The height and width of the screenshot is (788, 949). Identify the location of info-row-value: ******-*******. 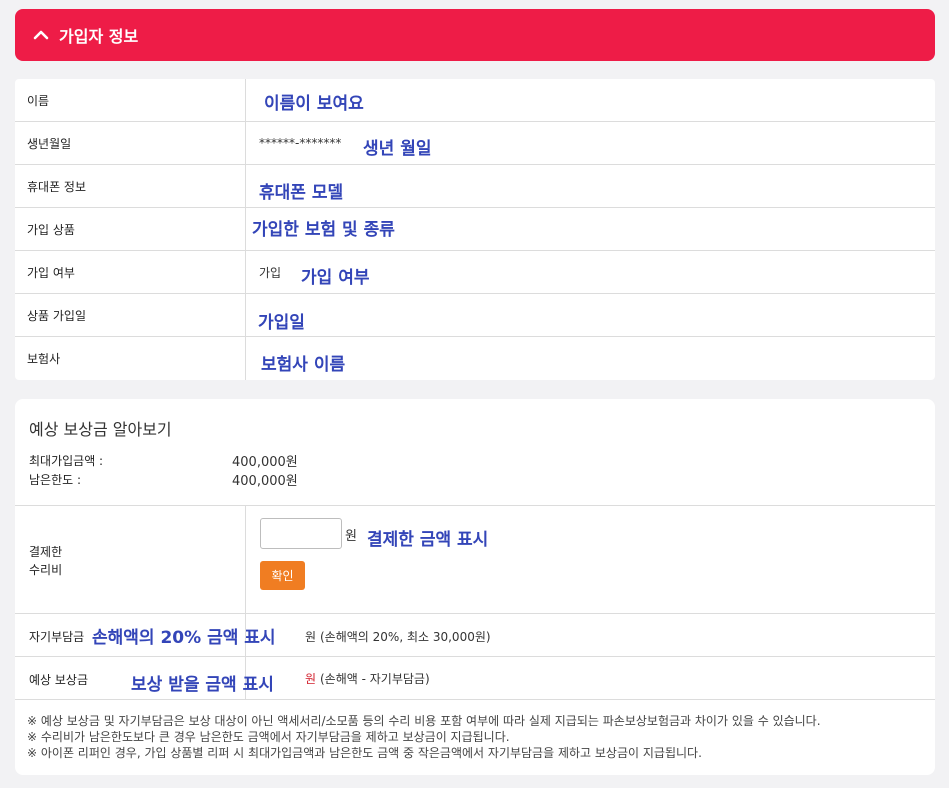
(300, 143).